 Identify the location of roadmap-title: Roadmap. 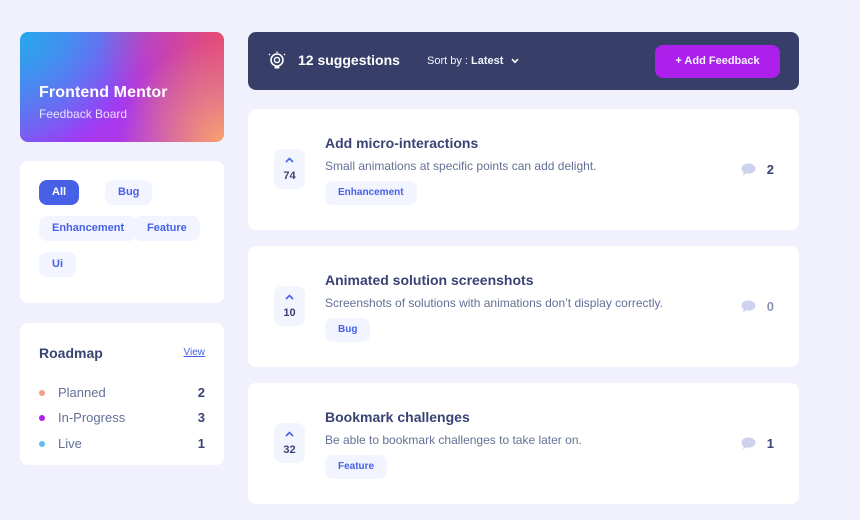
(71, 353).